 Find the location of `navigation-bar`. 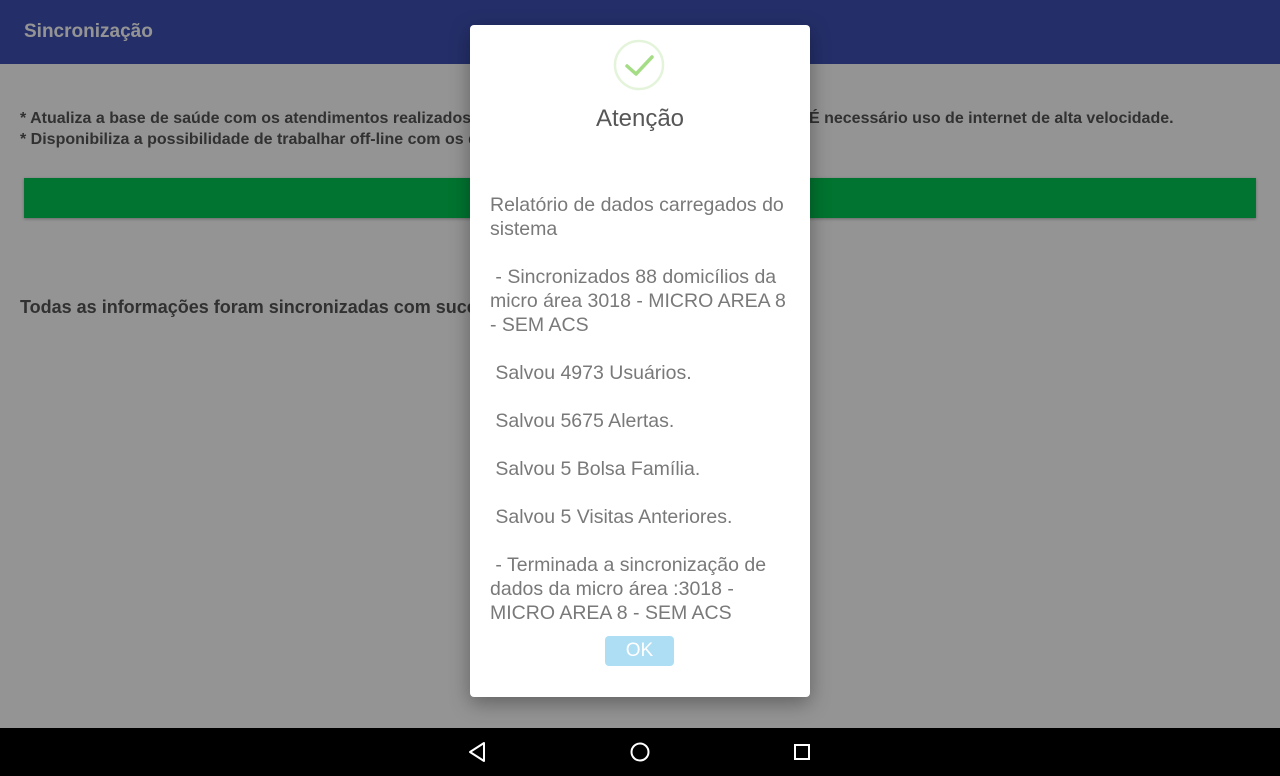

navigation-bar is located at coordinates (640, 752).